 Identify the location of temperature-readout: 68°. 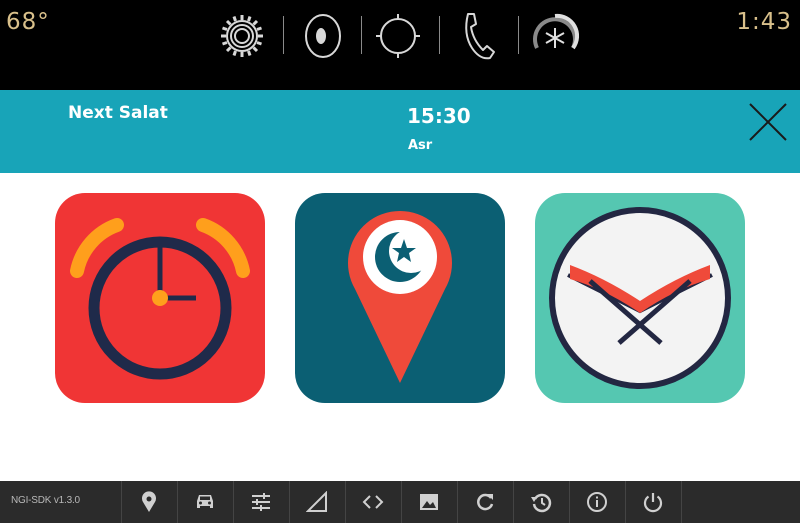
(28, 22).